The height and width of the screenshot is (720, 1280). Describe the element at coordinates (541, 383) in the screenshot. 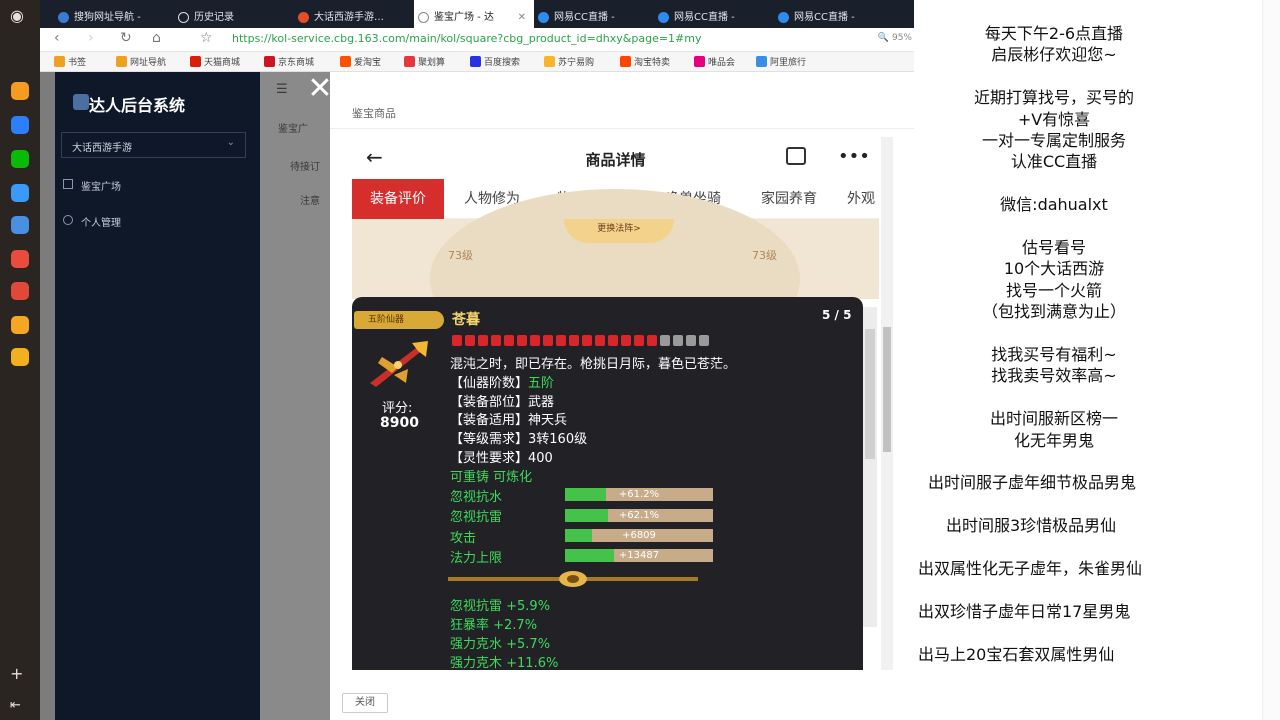

I see `attr-value: 五阶` at that location.